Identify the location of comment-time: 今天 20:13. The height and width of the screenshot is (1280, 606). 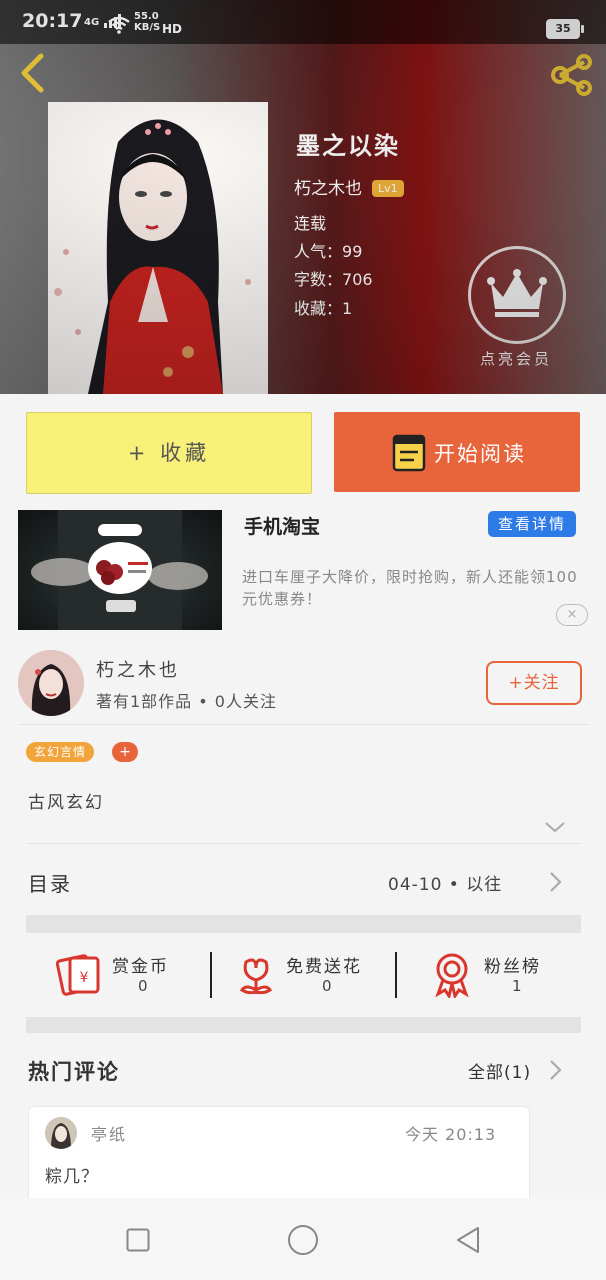
(451, 1134).